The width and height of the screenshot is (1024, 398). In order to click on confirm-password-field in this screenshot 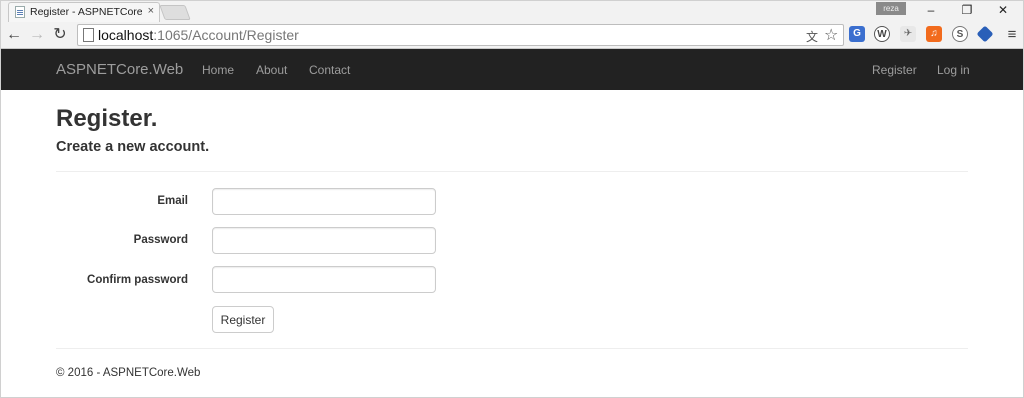, I will do `click(324, 279)`.